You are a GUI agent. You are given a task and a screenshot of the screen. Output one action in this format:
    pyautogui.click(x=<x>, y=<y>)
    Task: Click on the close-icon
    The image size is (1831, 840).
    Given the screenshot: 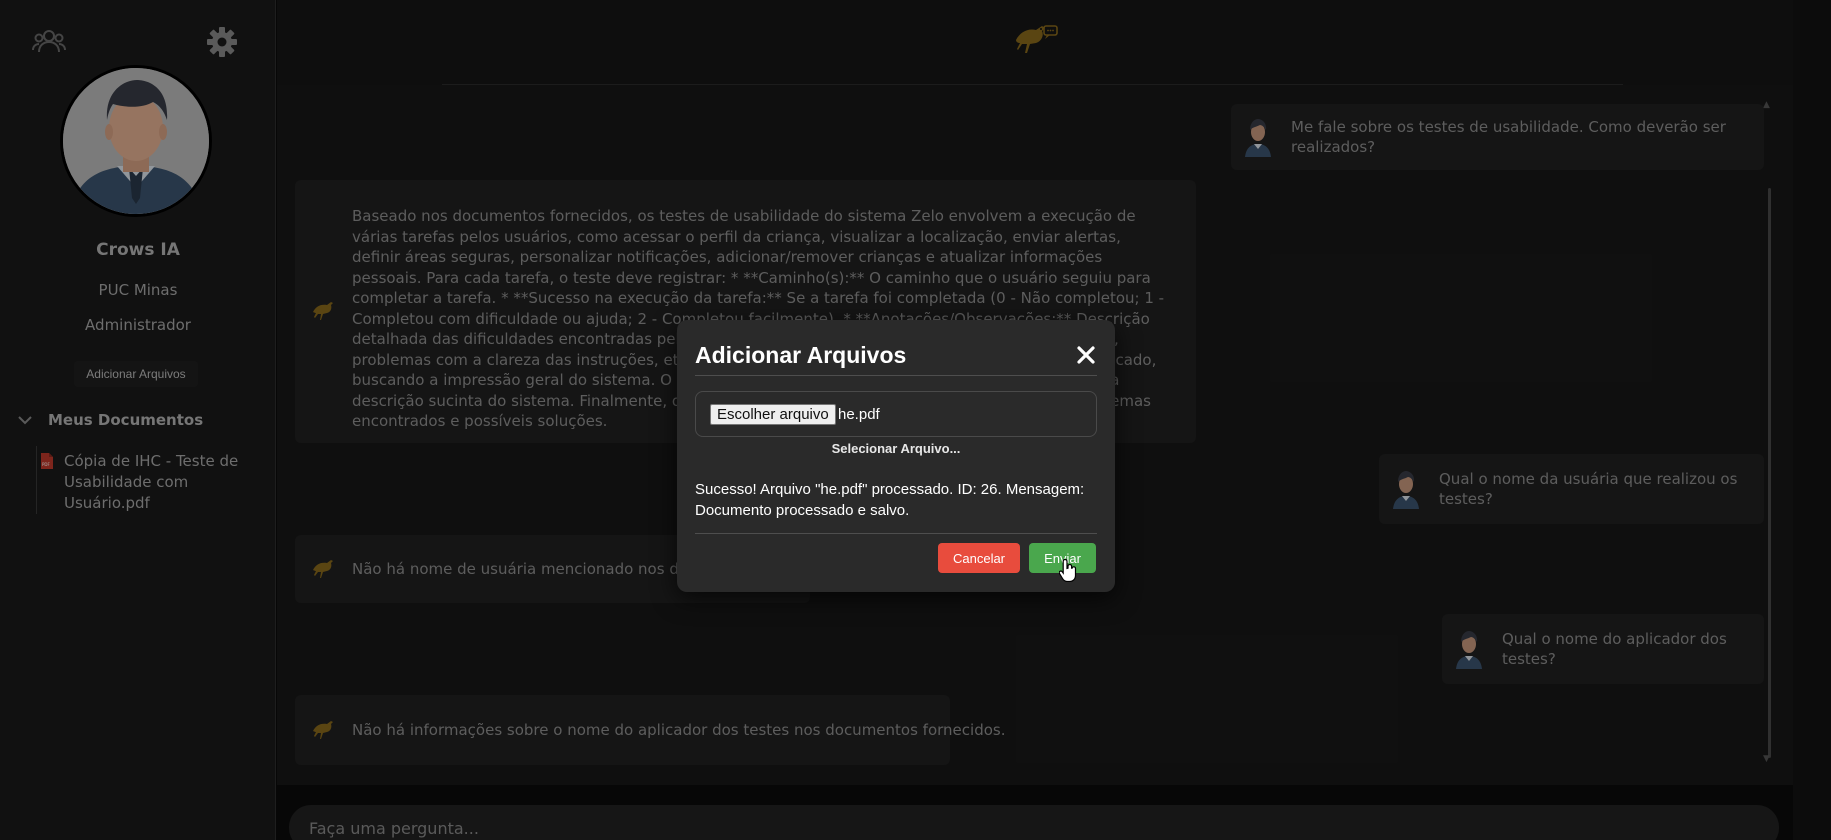 What is the action you would take?
    pyautogui.click(x=1086, y=355)
    